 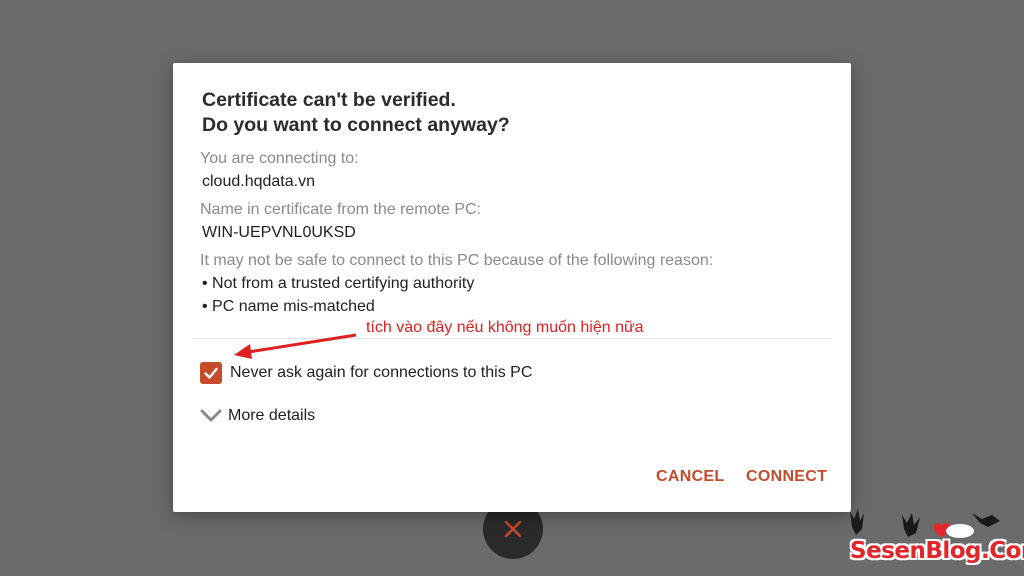 What do you see at coordinates (272, 415) in the screenshot?
I see `more-details-label: More details` at bounding box center [272, 415].